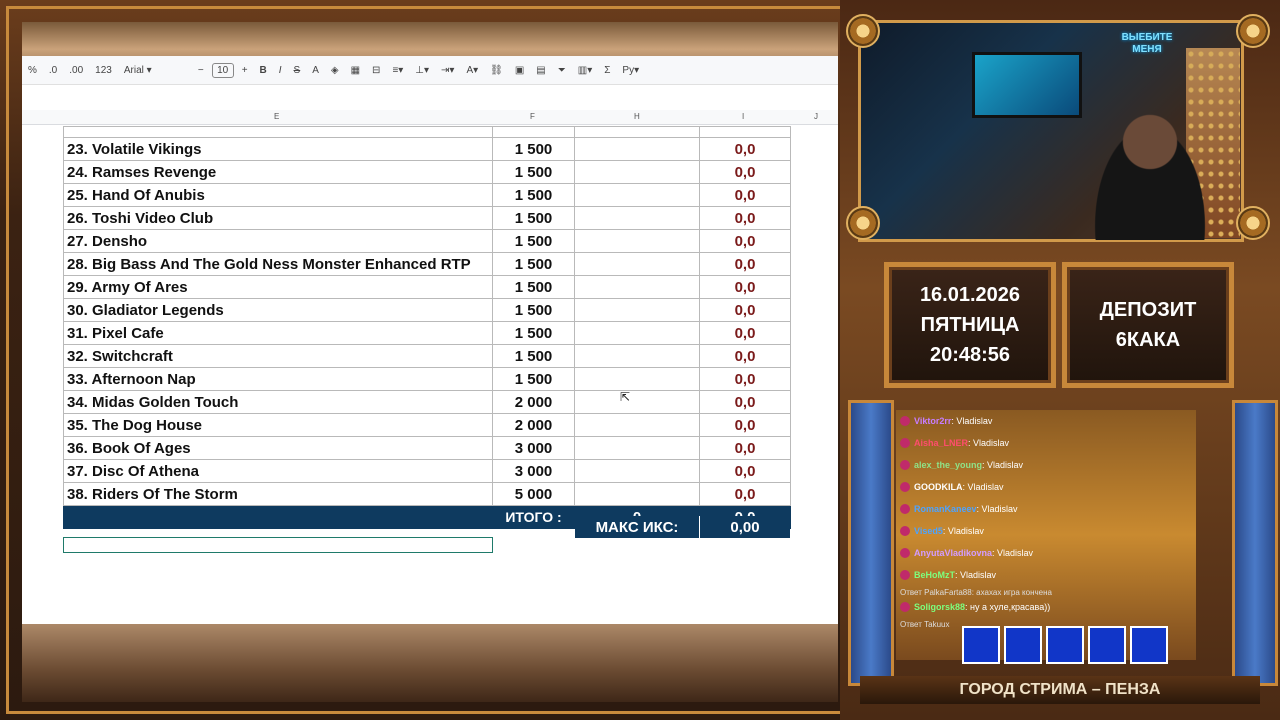  Describe the element at coordinates (376, 70) in the screenshot. I see `merge-cells-button: ⊟` at that location.